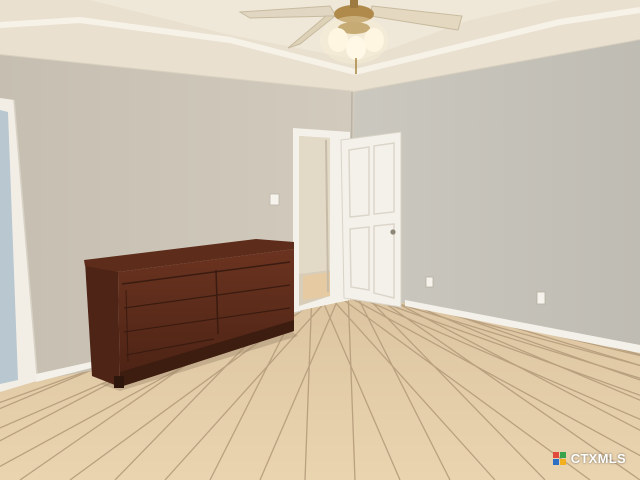 This screenshot has width=640, height=480. I want to click on ctxmls-logo-icon, so click(559, 458).